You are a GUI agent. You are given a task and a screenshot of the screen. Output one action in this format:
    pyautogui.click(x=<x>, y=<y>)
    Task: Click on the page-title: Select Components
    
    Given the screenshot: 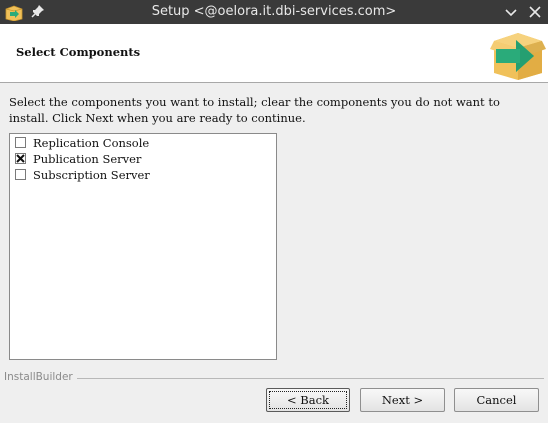 What is the action you would take?
    pyautogui.click(x=78, y=52)
    